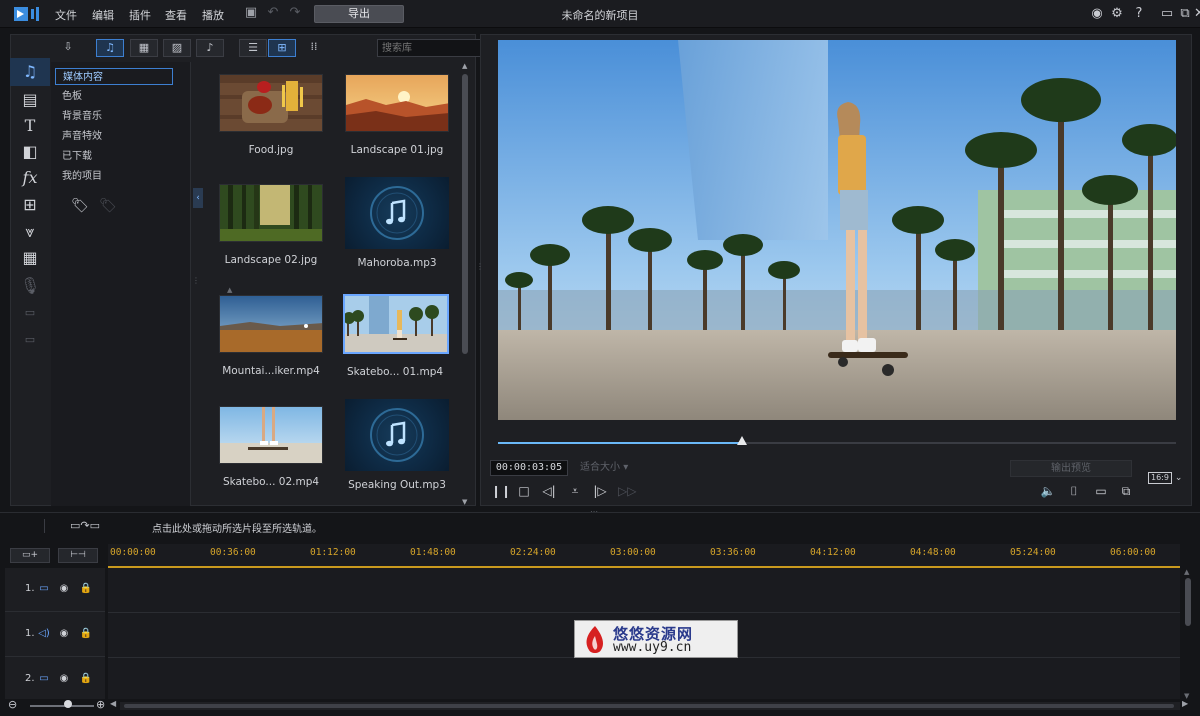 This screenshot has height=716, width=1200. Describe the element at coordinates (114, 96) in the screenshot. I see `category-color-boards: 色板` at that location.